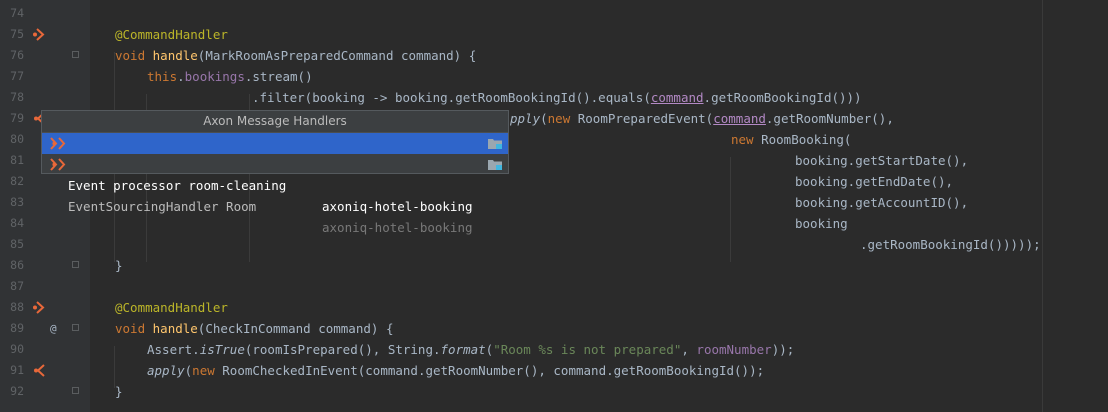 The height and width of the screenshot is (412, 1108). What do you see at coordinates (554, 307) in the screenshot?
I see `code-line: 88 @CommandHandler` at bounding box center [554, 307].